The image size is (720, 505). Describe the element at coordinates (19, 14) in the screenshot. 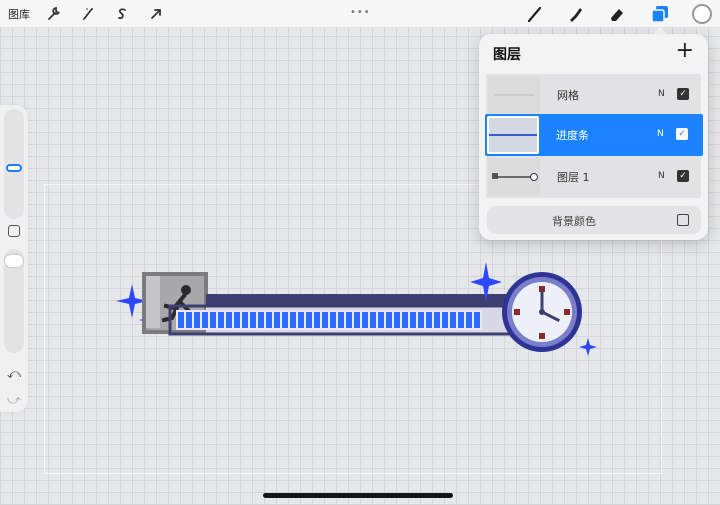

I see `gallery-button: 图库` at that location.